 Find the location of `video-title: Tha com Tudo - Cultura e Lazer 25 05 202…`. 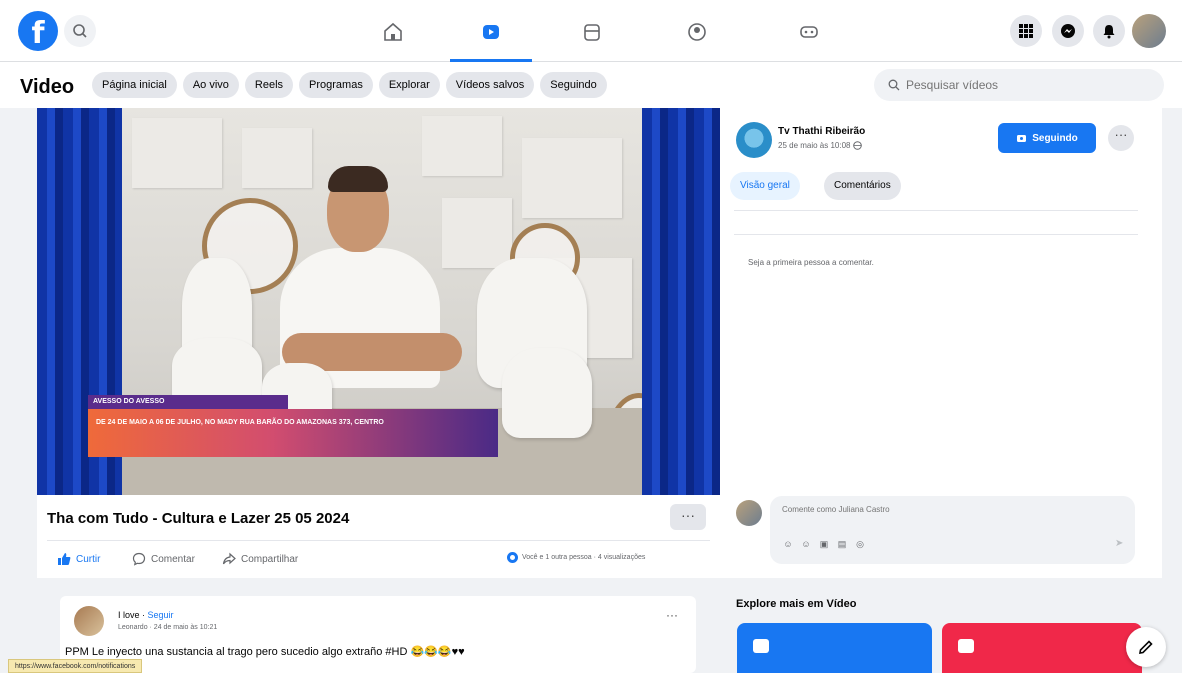

video-title: Tha com Tudo - Cultura e Lazer 25 05 202… is located at coordinates (198, 518).